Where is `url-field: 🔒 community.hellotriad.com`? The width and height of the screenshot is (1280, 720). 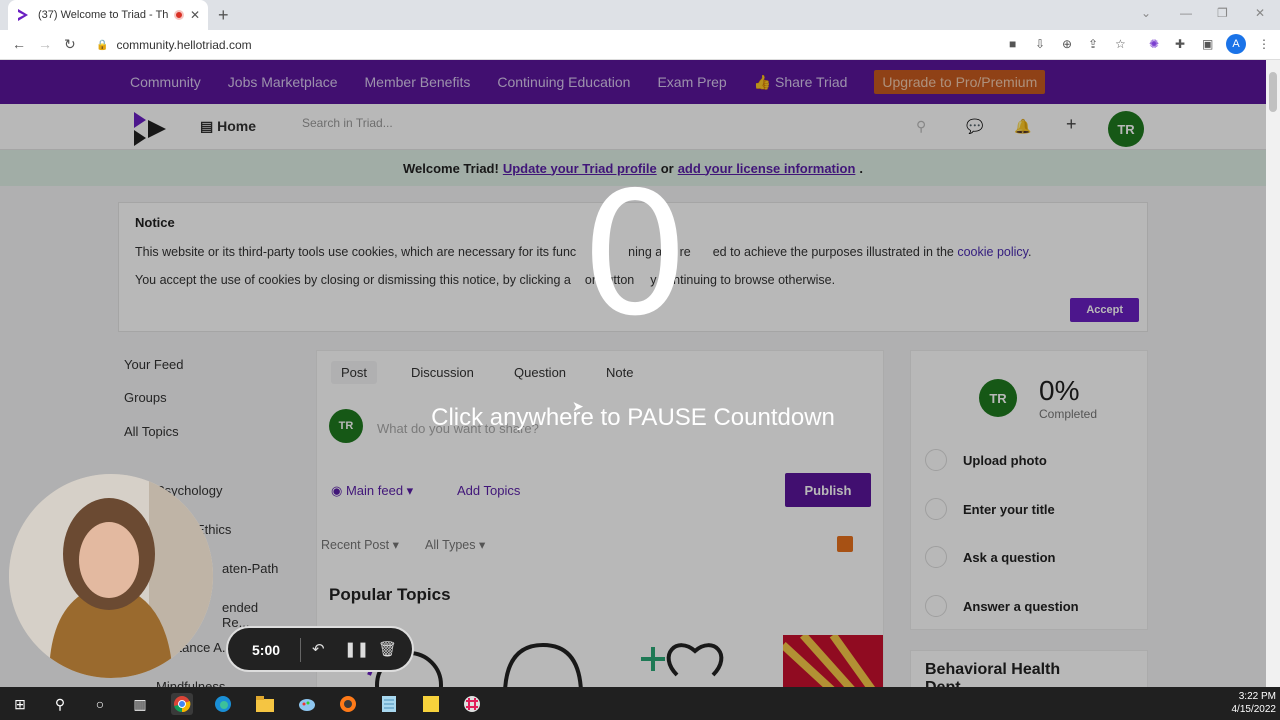
url-field: 🔒 community.hellotriad.com is located at coordinates (546, 45).